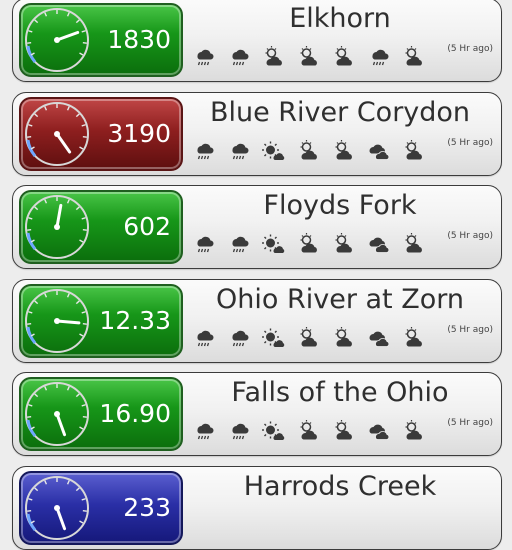 The width and height of the screenshot is (512, 550). I want to click on gauge-name: Blue River Corydon, so click(340, 112).